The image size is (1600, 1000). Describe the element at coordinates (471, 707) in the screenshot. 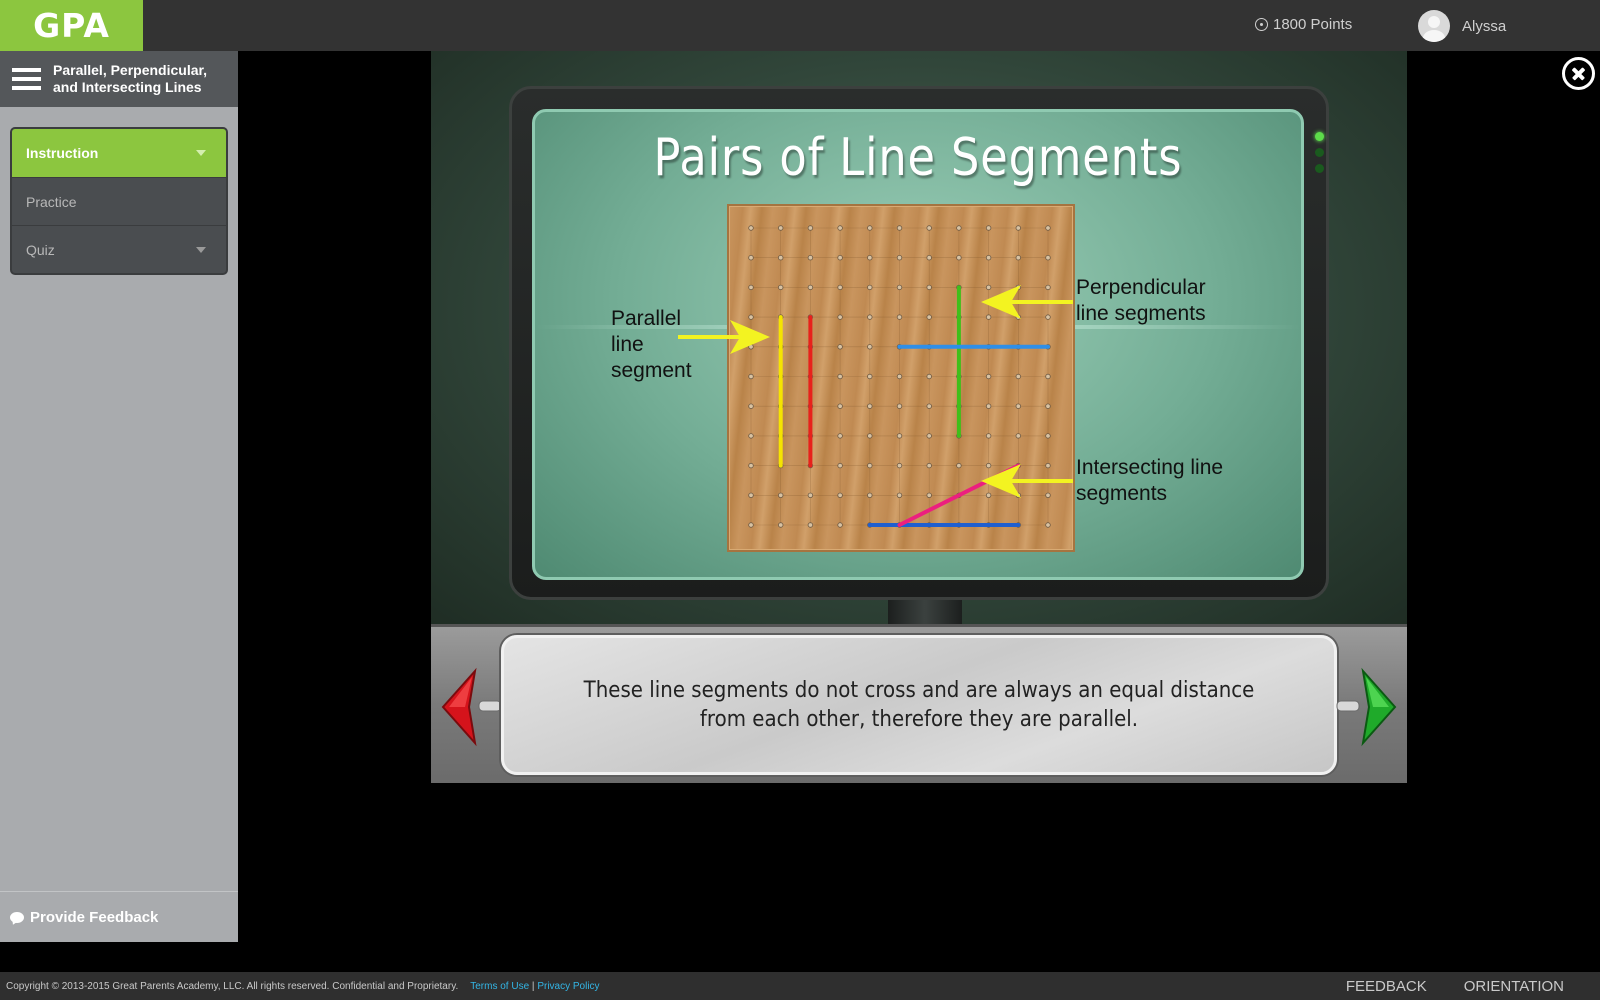

I see `previous-arrow-icon` at that location.